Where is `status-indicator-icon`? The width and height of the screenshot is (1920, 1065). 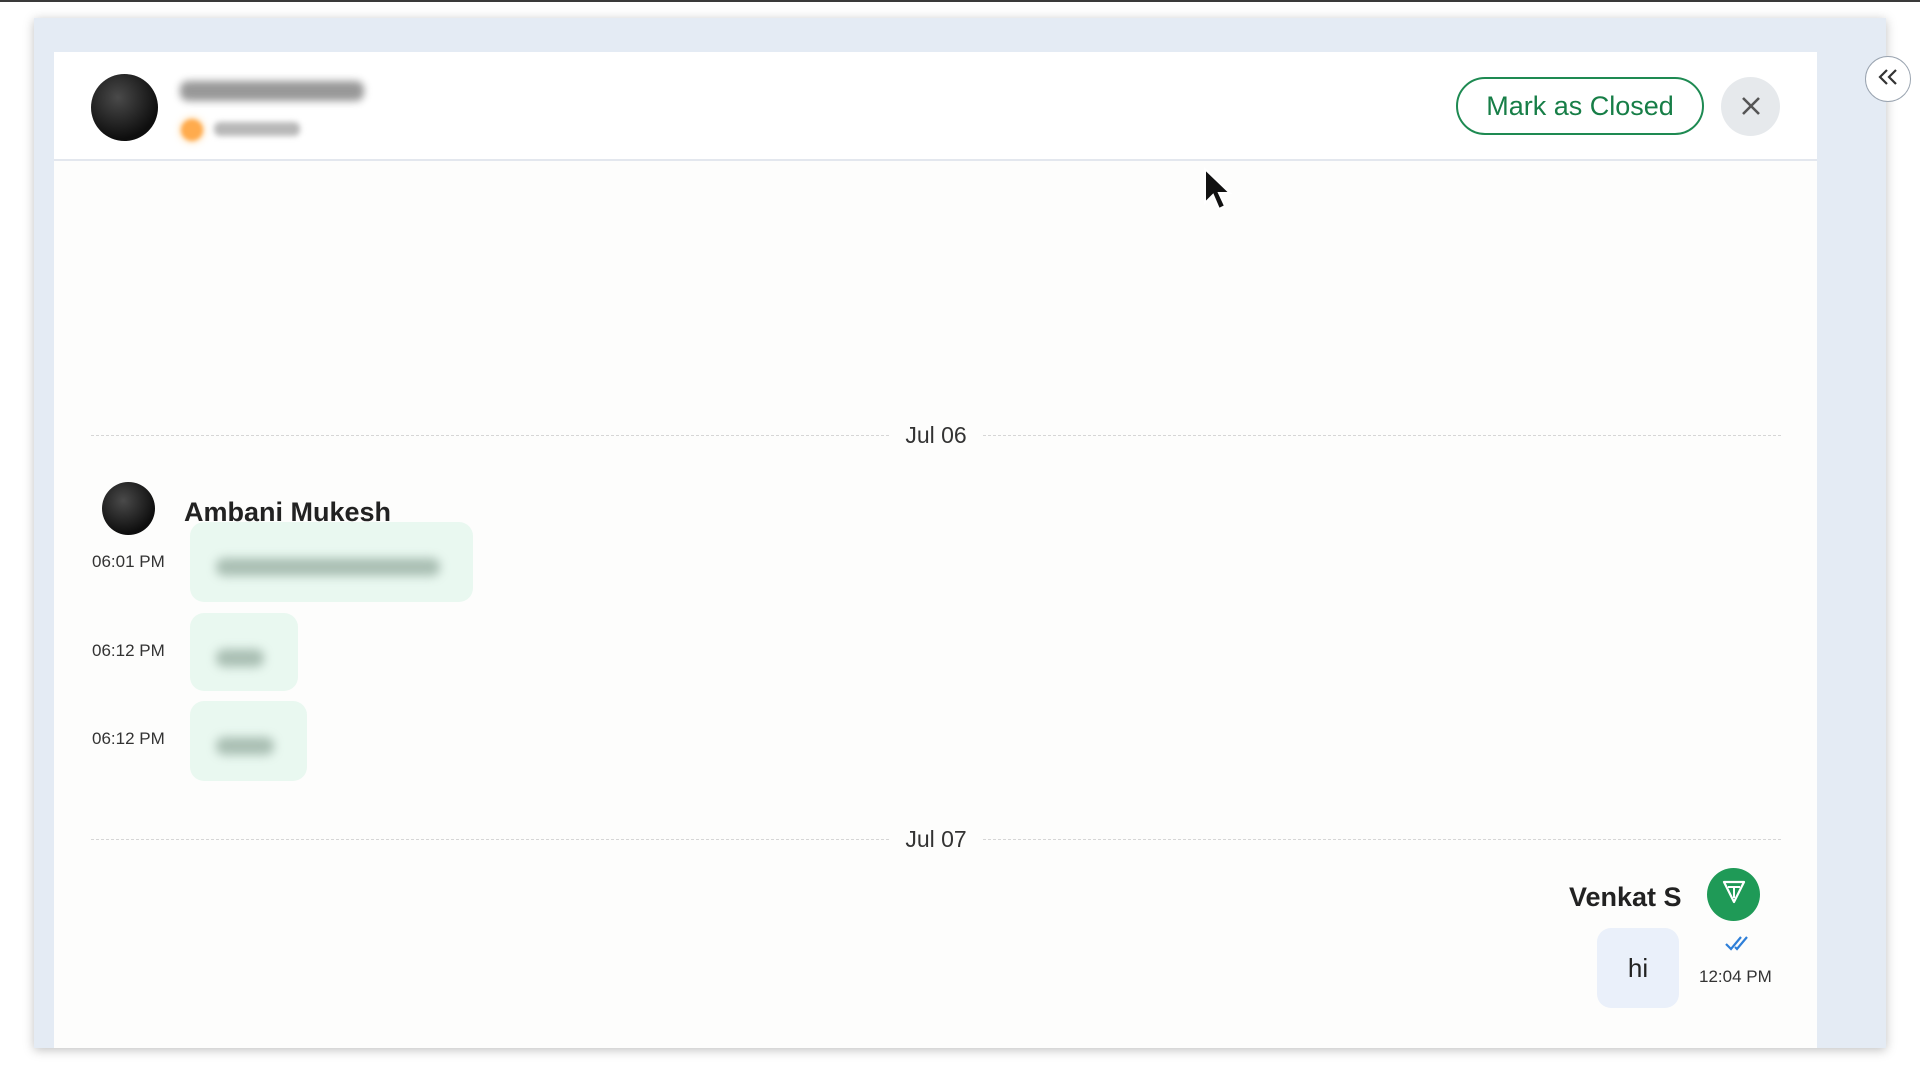
status-indicator-icon is located at coordinates (192, 130).